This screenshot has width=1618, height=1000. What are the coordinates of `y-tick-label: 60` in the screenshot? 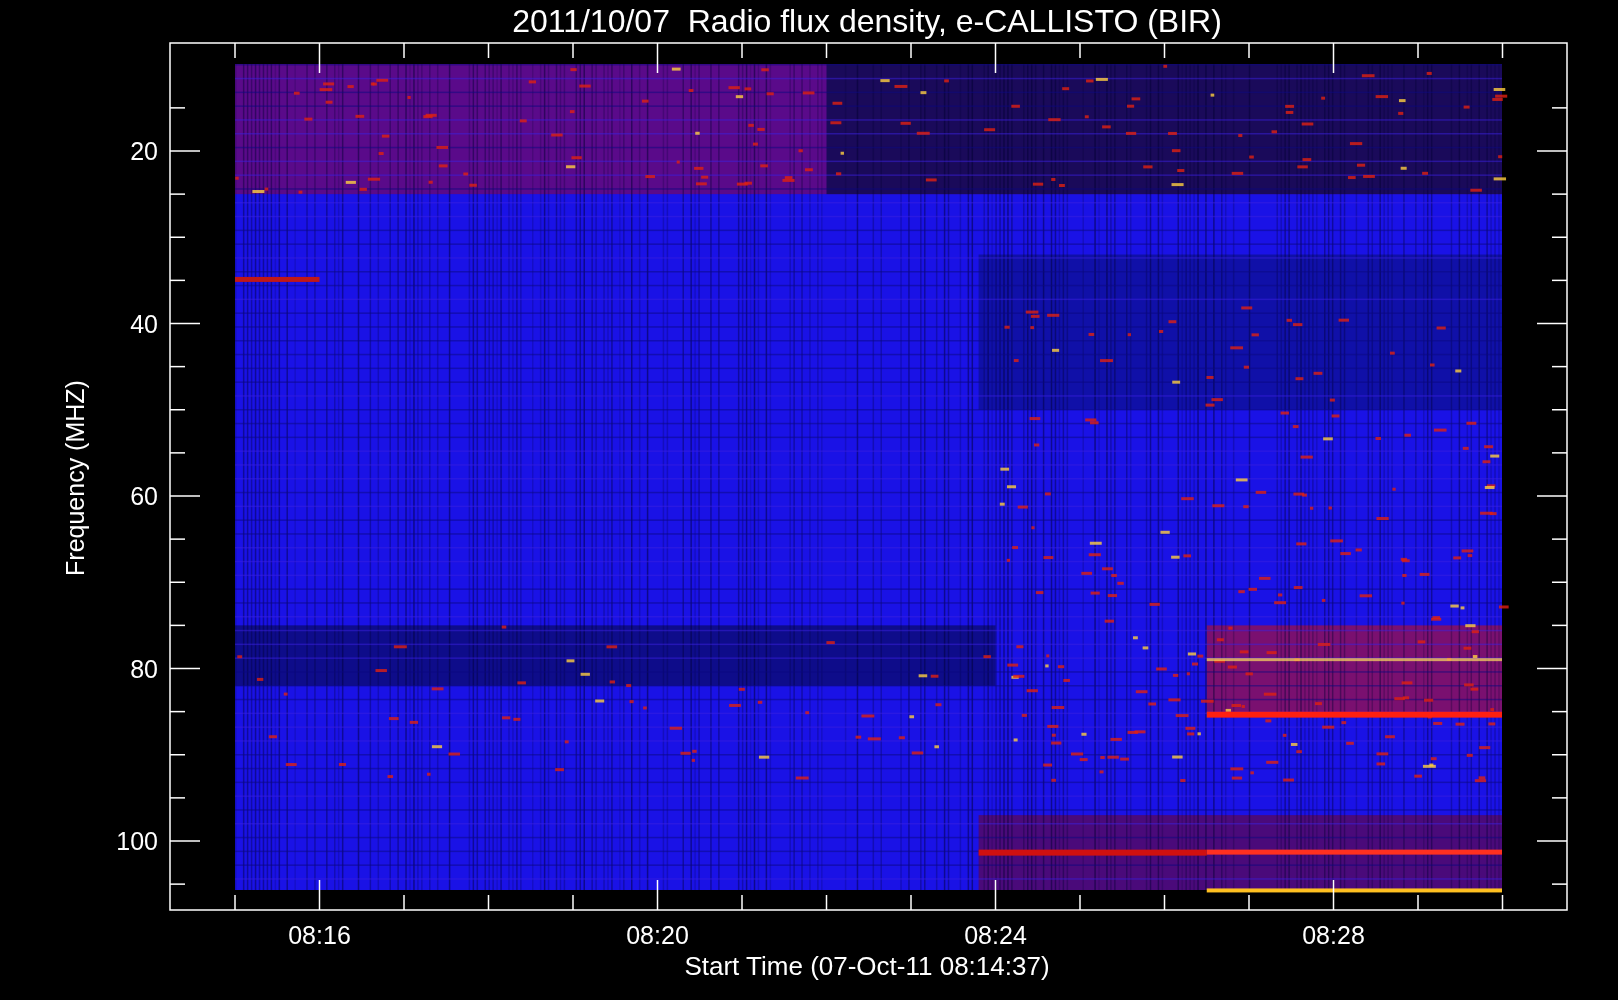 It's located at (144, 496).